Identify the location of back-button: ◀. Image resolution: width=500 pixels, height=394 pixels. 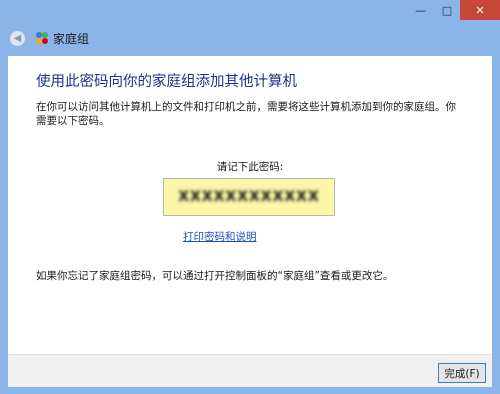
(17, 38).